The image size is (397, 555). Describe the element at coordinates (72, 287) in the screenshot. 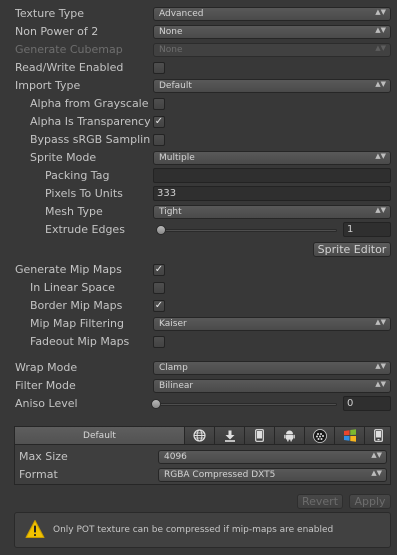

I see `in-linear-space-label: In Linear Space` at that location.